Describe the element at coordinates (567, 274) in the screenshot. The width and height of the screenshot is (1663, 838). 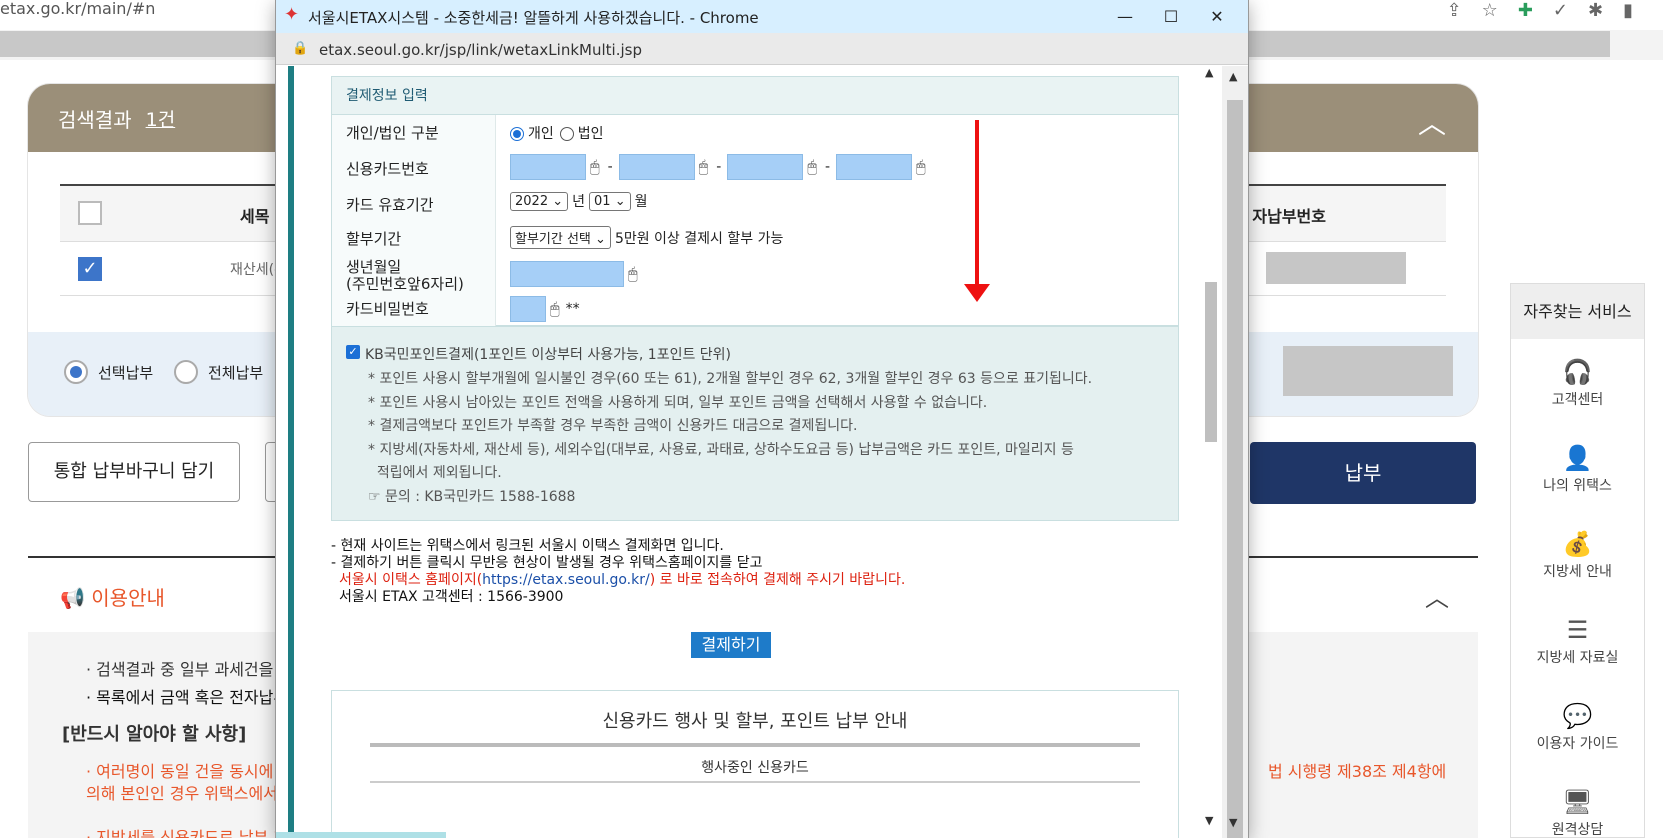
I see `birth-input` at that location.